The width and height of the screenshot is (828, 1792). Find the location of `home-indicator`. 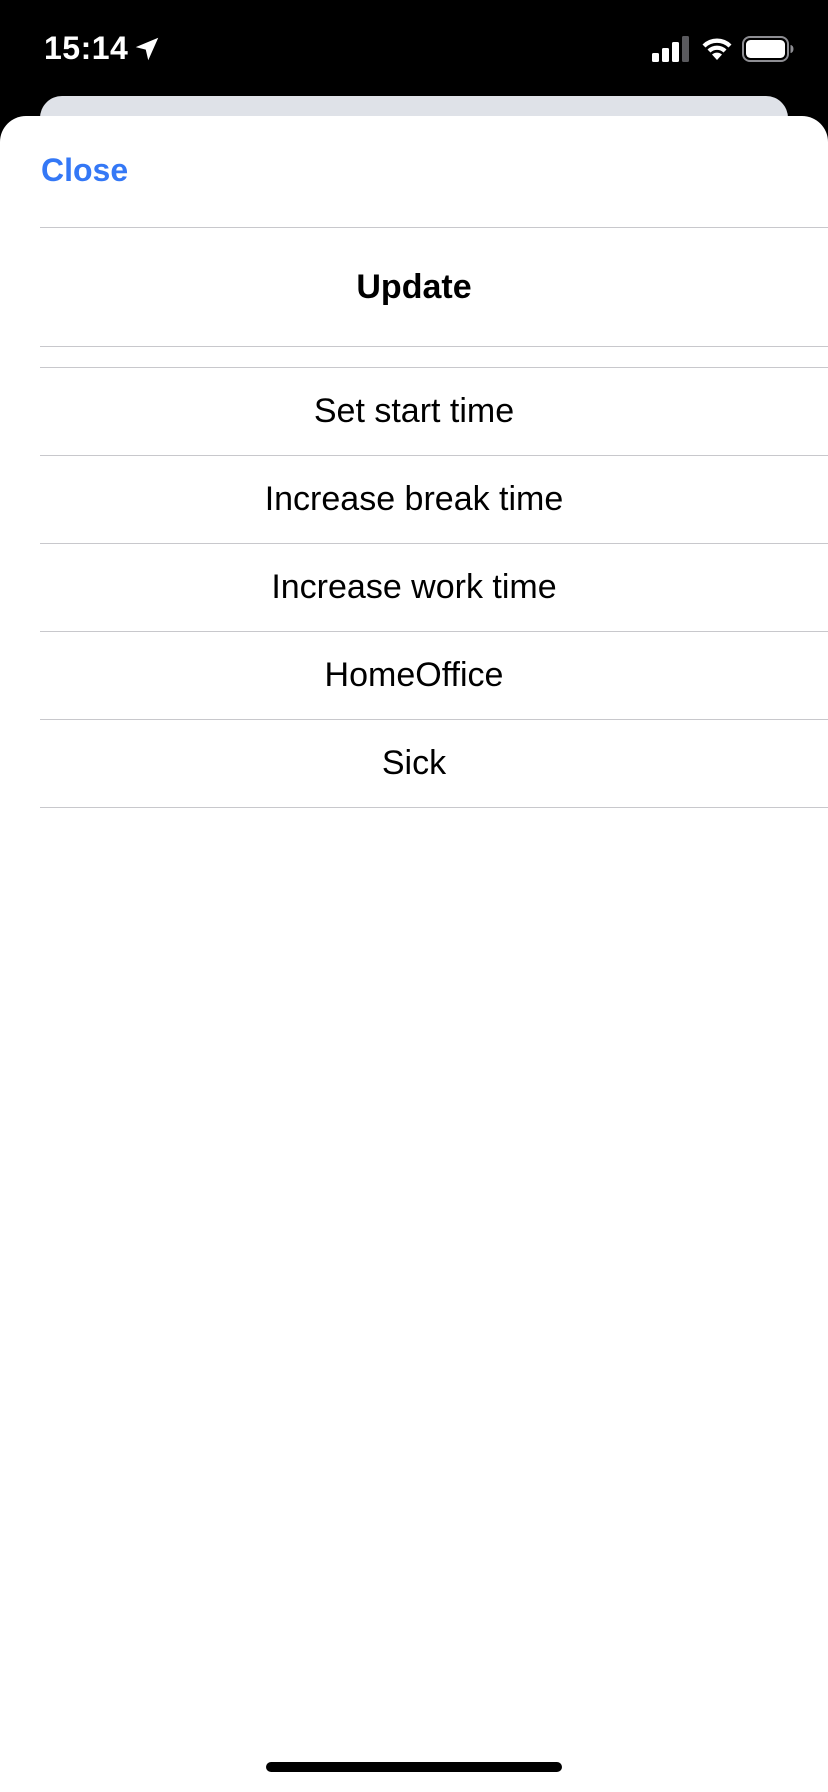

home-indicator is located at coordinates (414, 1767).